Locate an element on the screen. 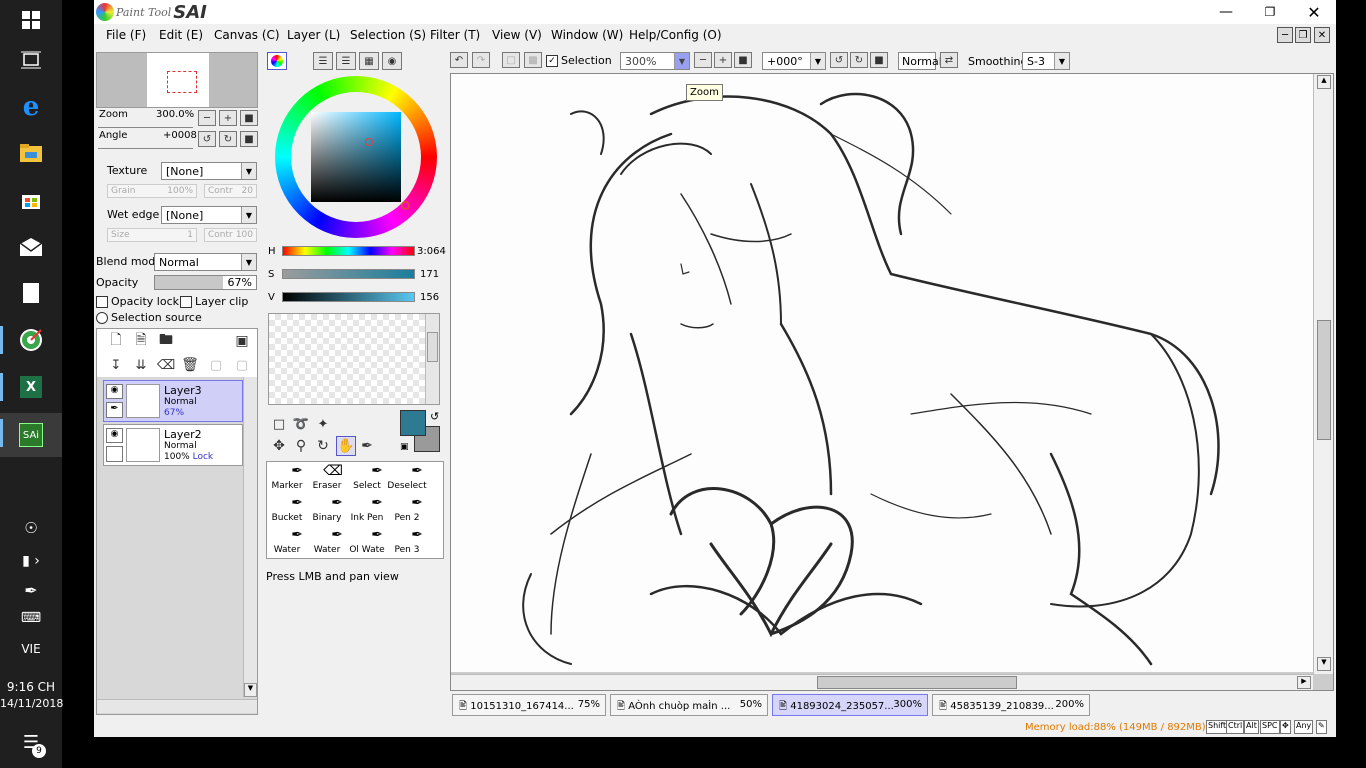 The height and width of the screenshot is (768, 1366). zoom-select: 300% ▼ is located at coordinates (655, 61).